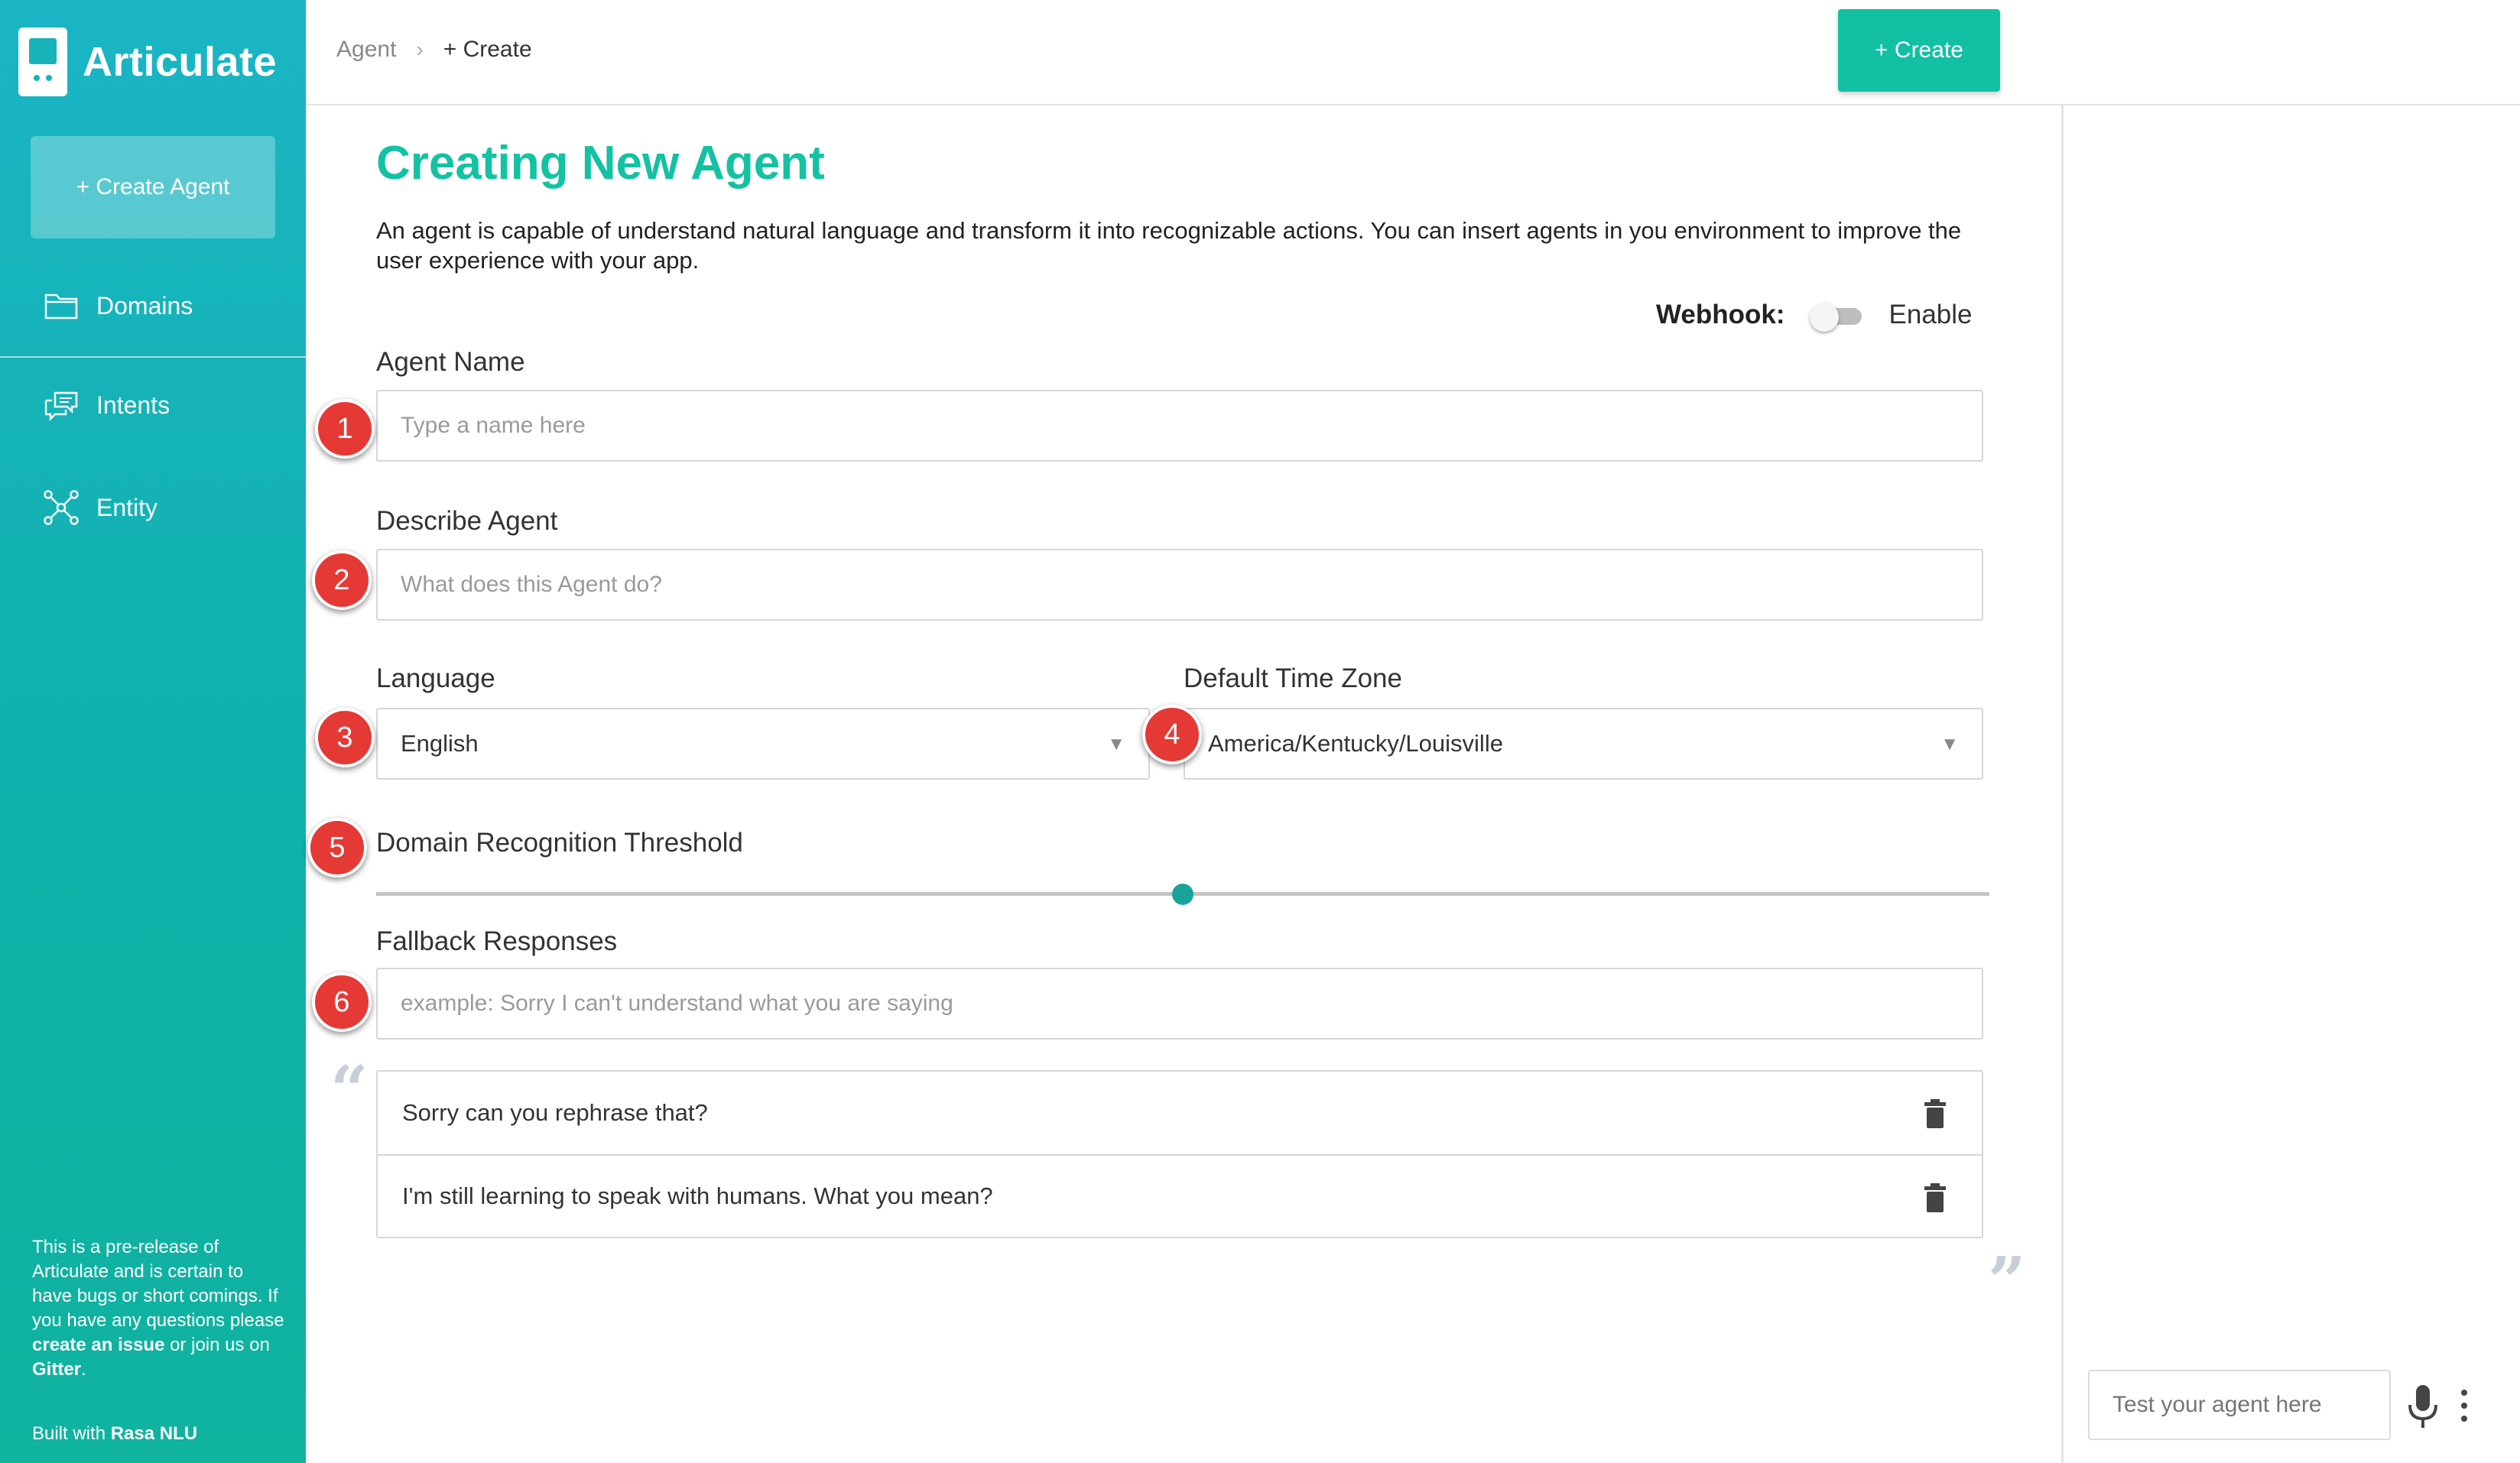  I want to click on app-name: Articulate, so click(180, 62).